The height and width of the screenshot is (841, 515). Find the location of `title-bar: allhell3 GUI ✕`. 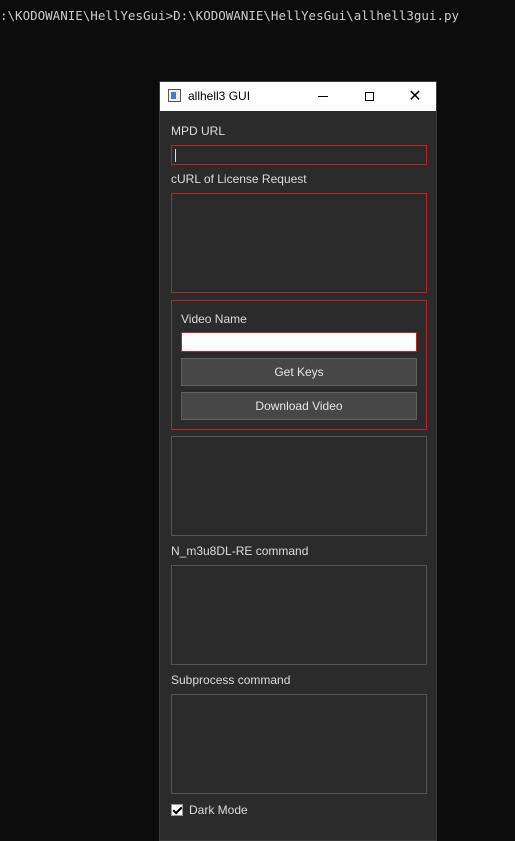

title-bar: allhell3 GUI ✕ is located at coordinates (298, 96).